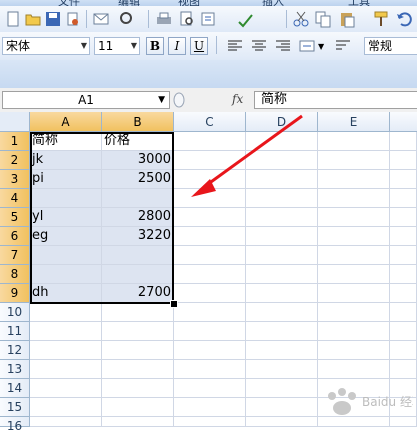 This screenshot has width=417, height=436. What do you see at coordinates (138, 236) in the screenshot?
I see `cell-b6: 3220` at bounding box center [138, 236].